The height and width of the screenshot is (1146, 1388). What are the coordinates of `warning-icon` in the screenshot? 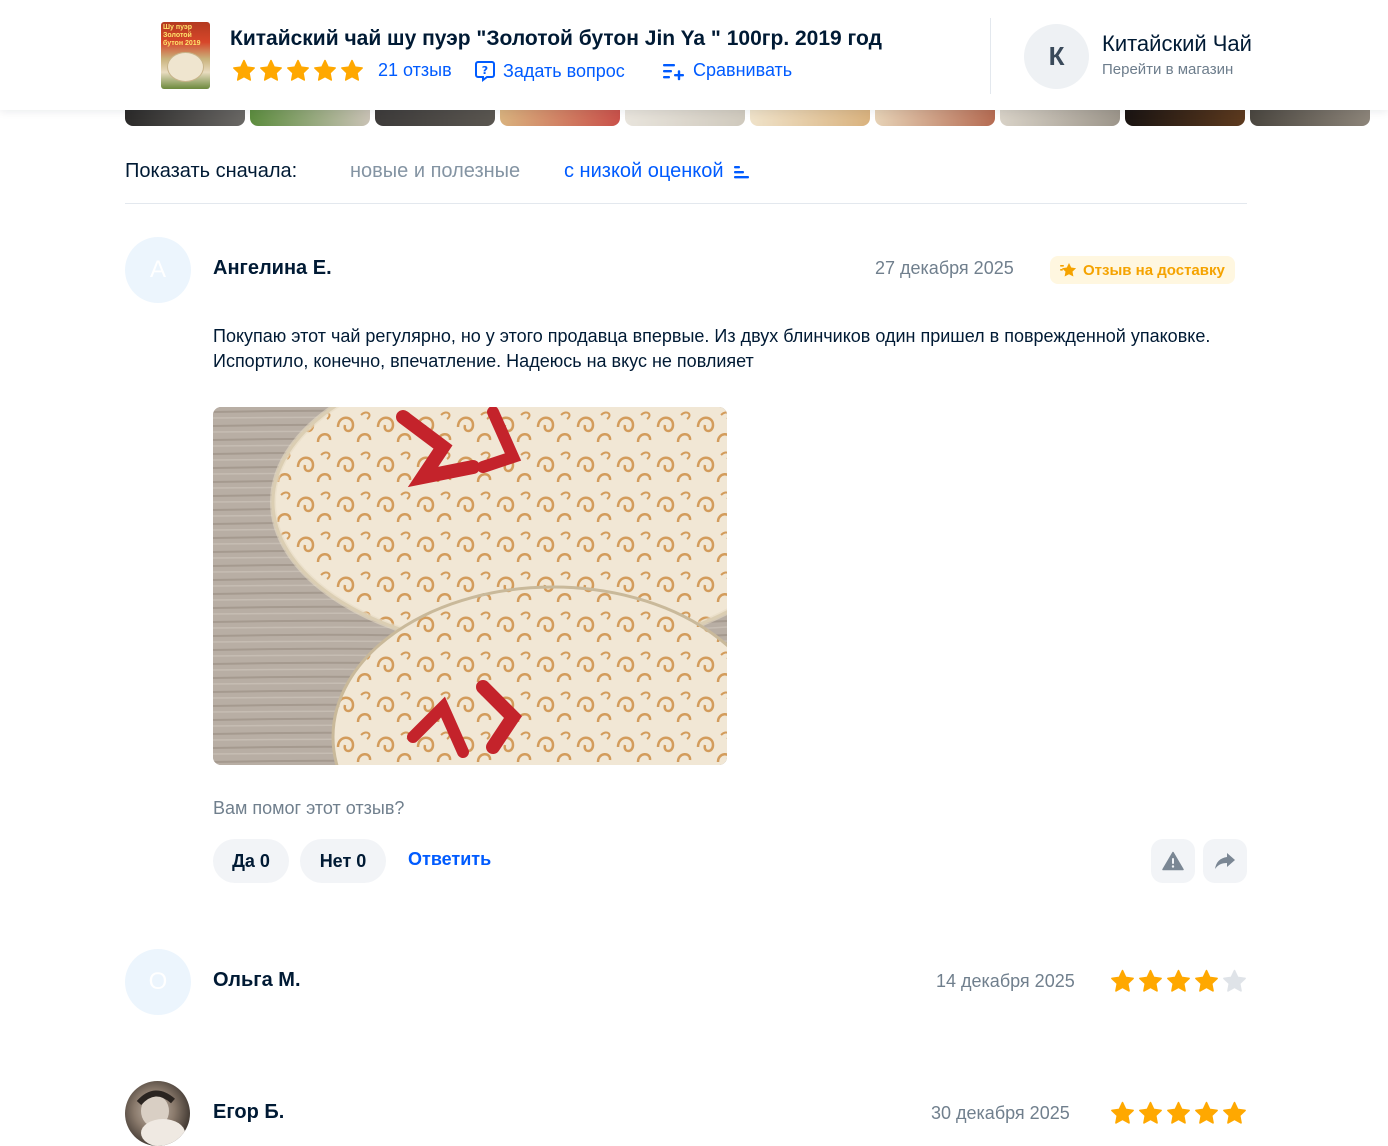 It's located at (1173, 861).